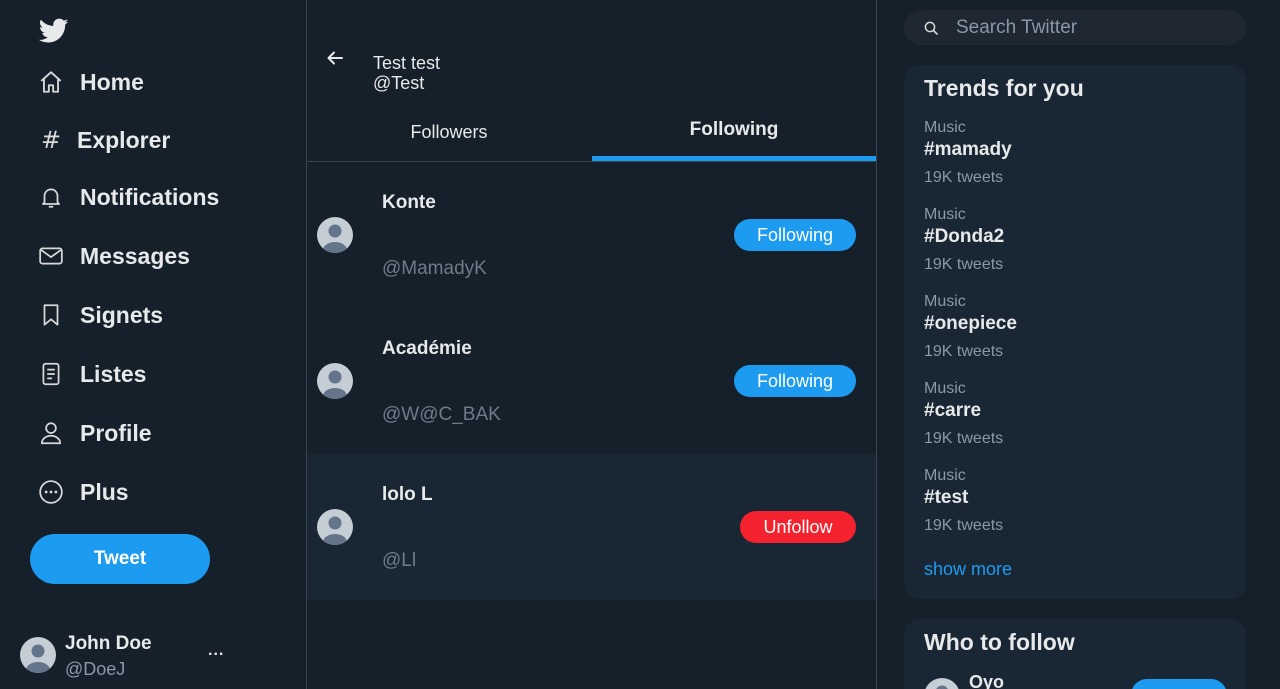  I want to click on trend-item: Music #carre 19K tweets, so click(1074, 420).